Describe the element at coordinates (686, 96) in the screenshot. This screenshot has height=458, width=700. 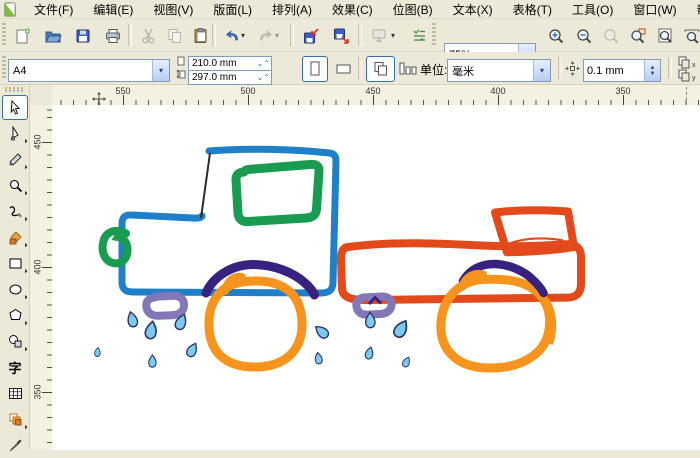
I see `page-edge-marker` at that location.